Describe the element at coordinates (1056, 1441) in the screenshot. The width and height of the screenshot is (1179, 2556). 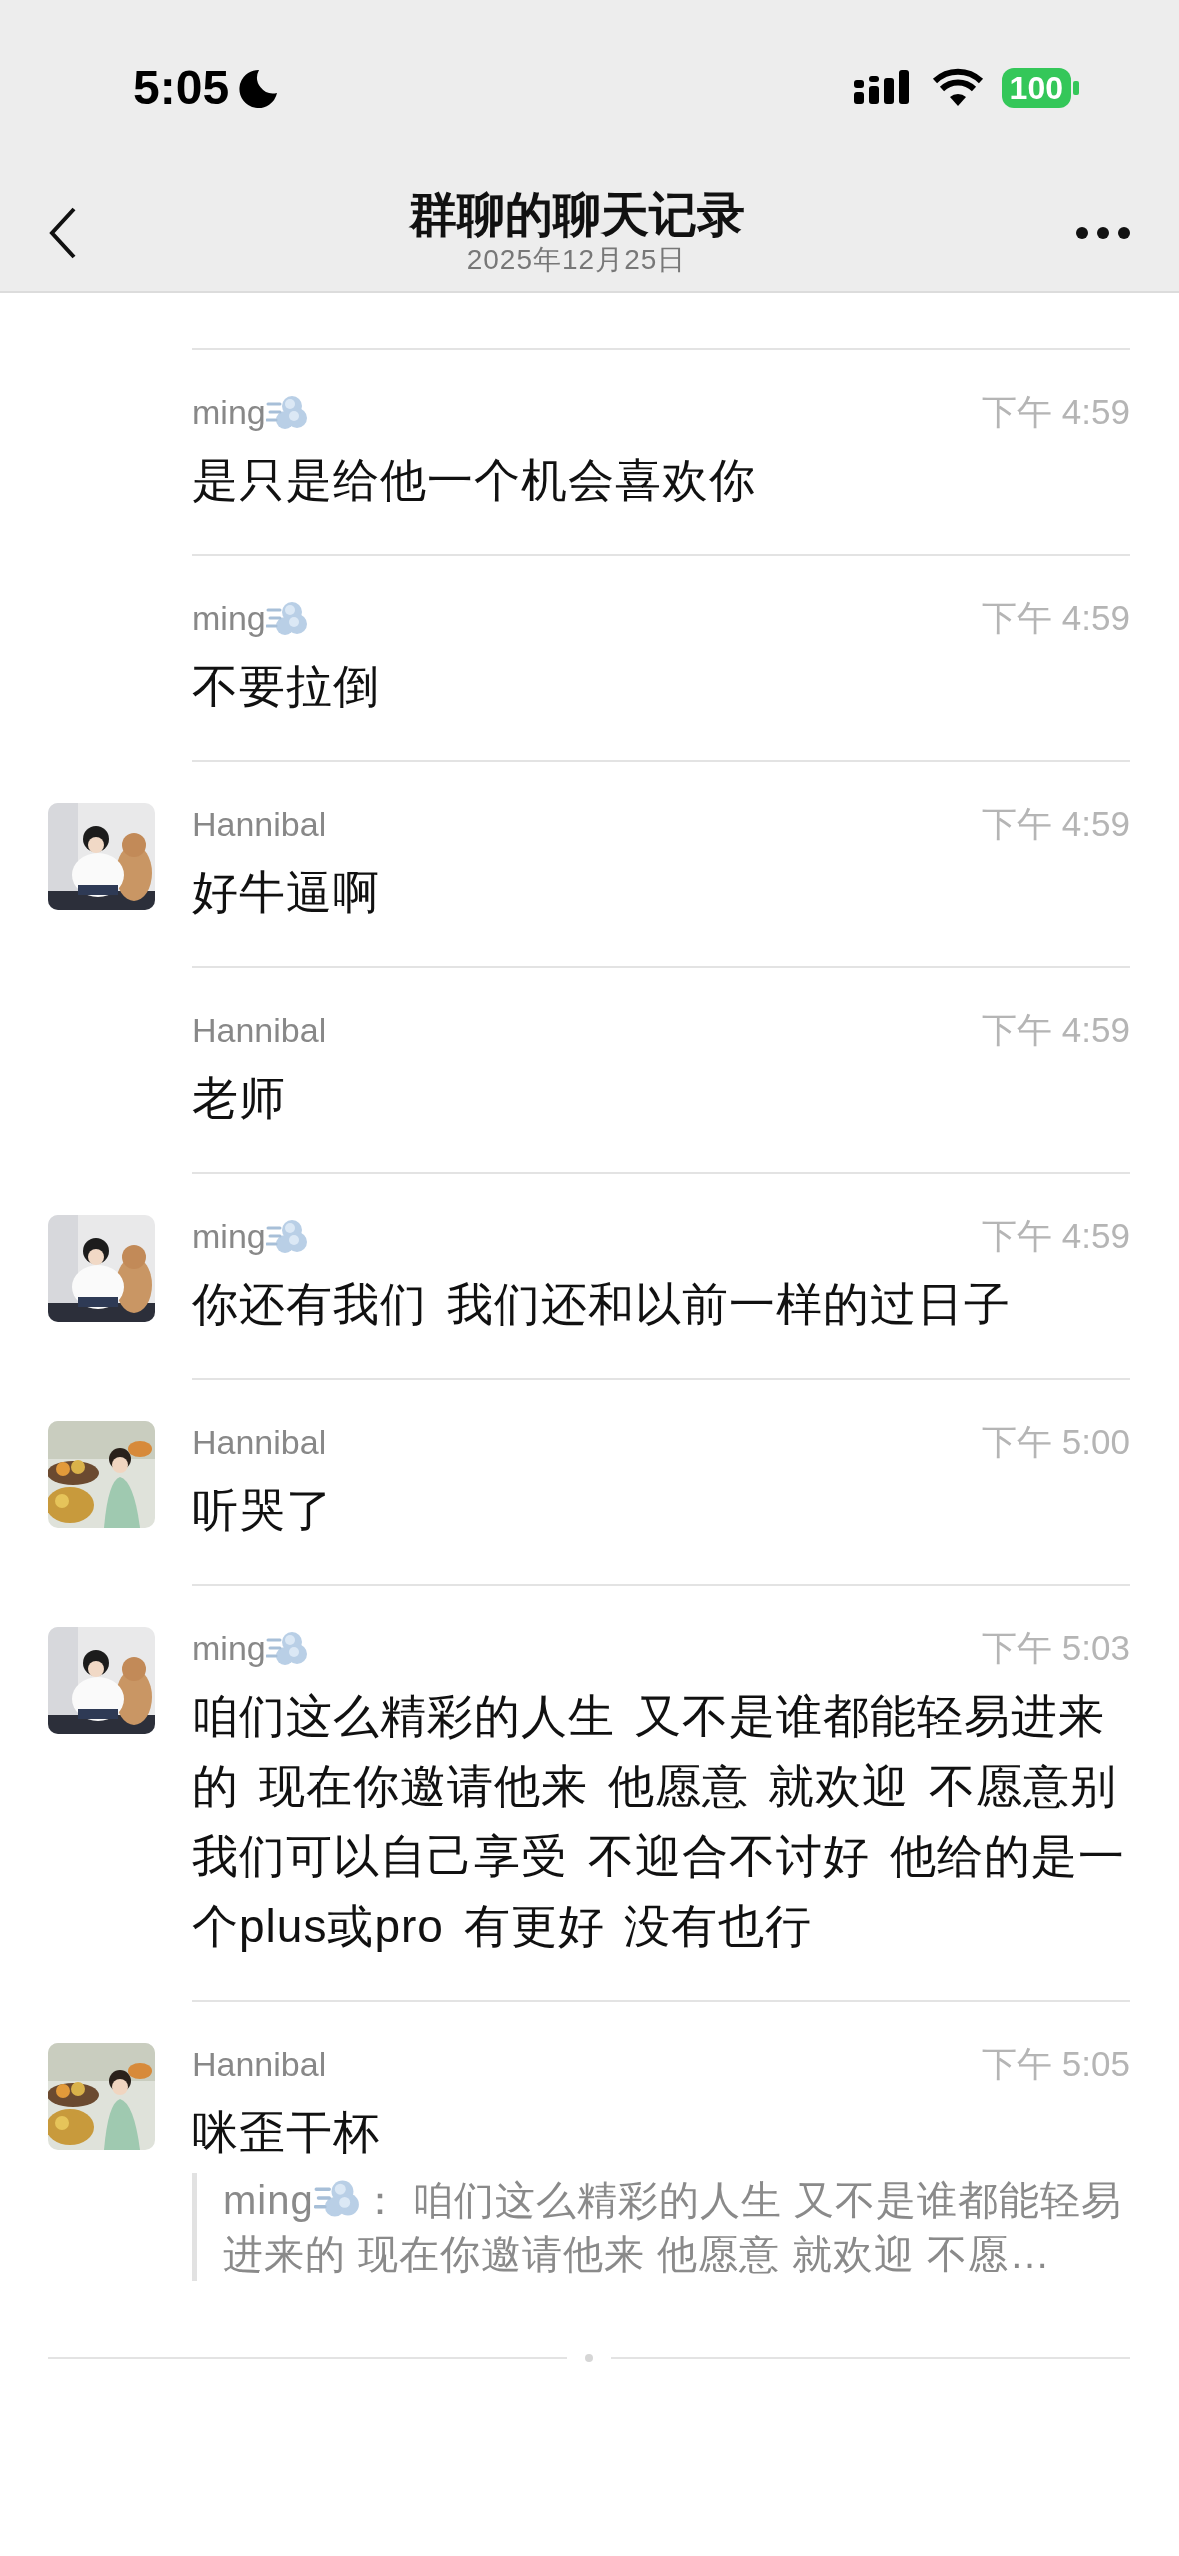
I see `message-time: 下午 5:00` at that location.